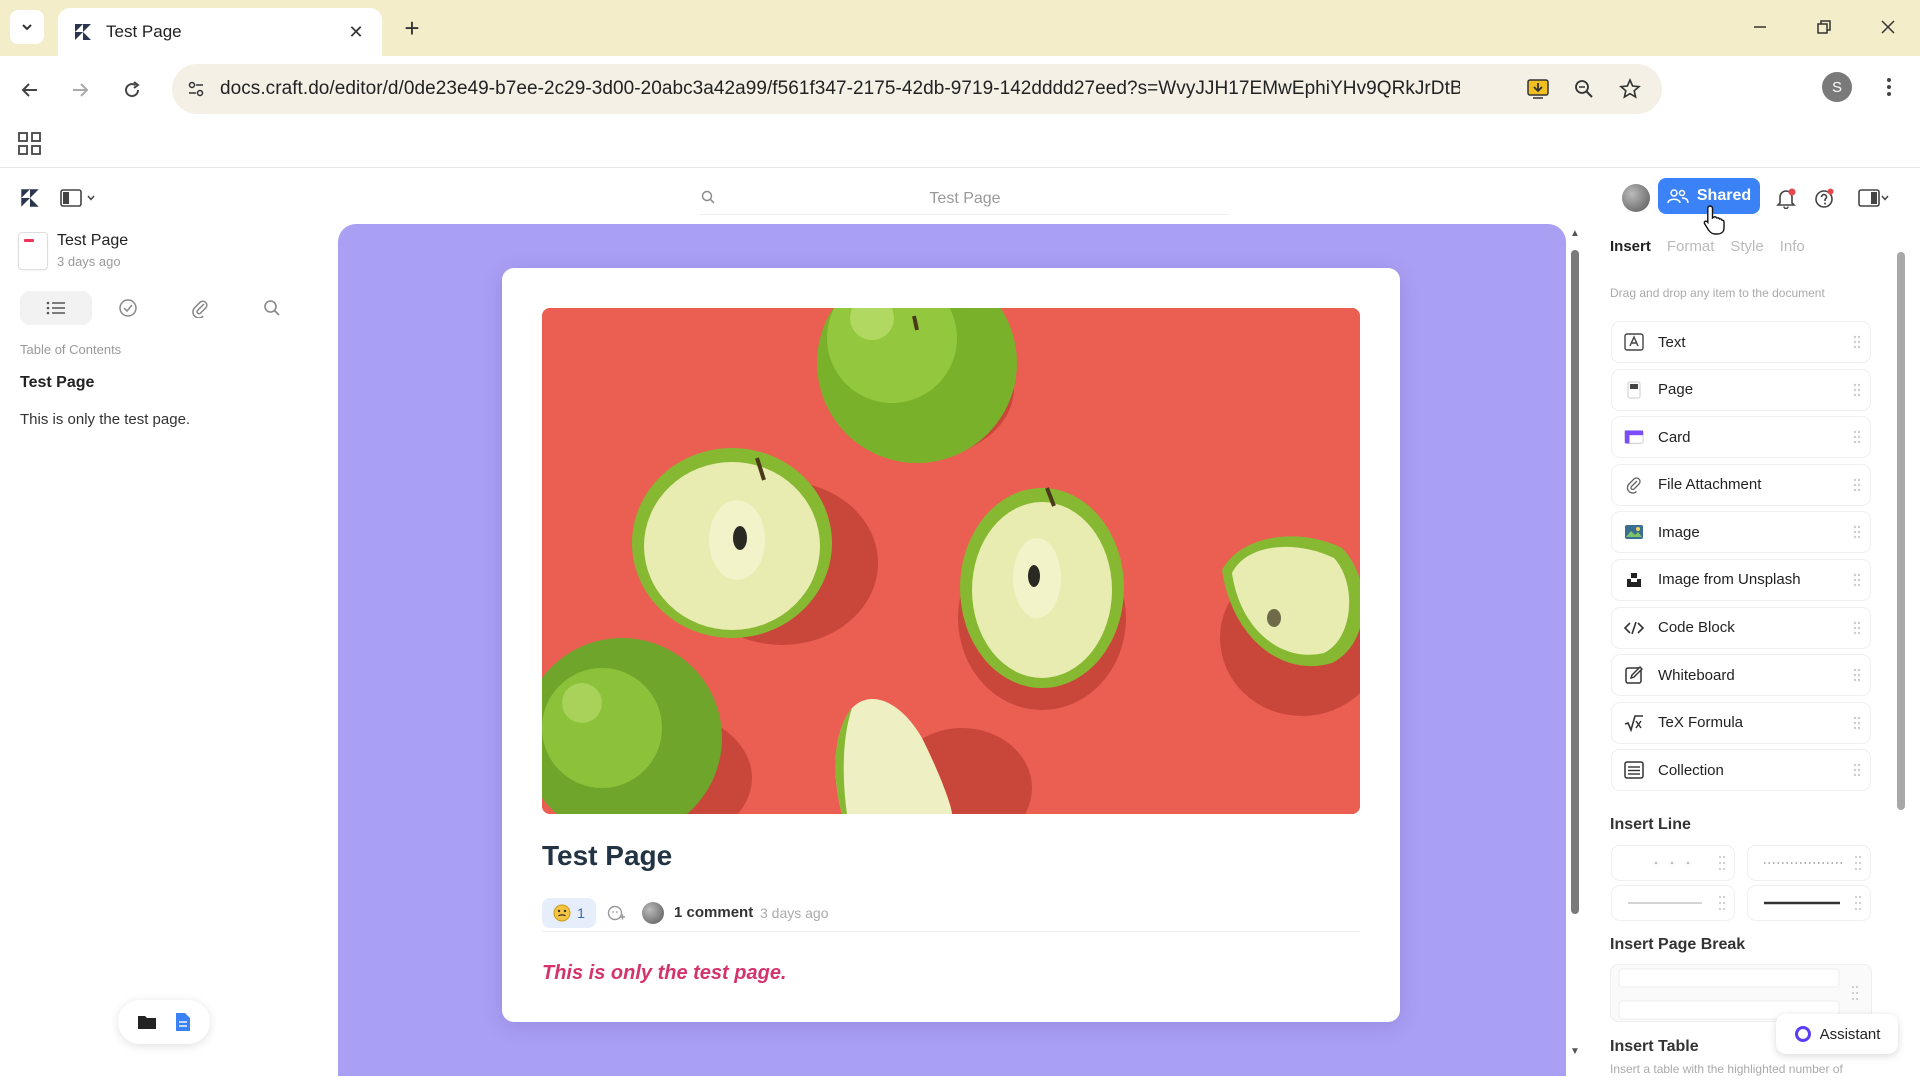 This screenshot has height=1080, width=1920. I want to click on right-panel-scrollbar, so click(1901, 648).